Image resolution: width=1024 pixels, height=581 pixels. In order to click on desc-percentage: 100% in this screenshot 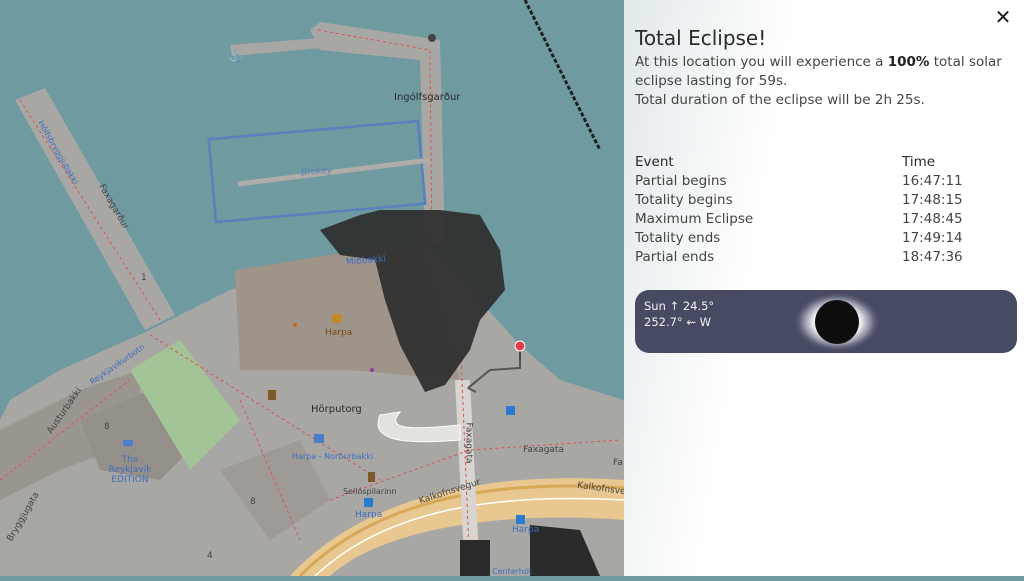, I will do `click(908, 62)`.